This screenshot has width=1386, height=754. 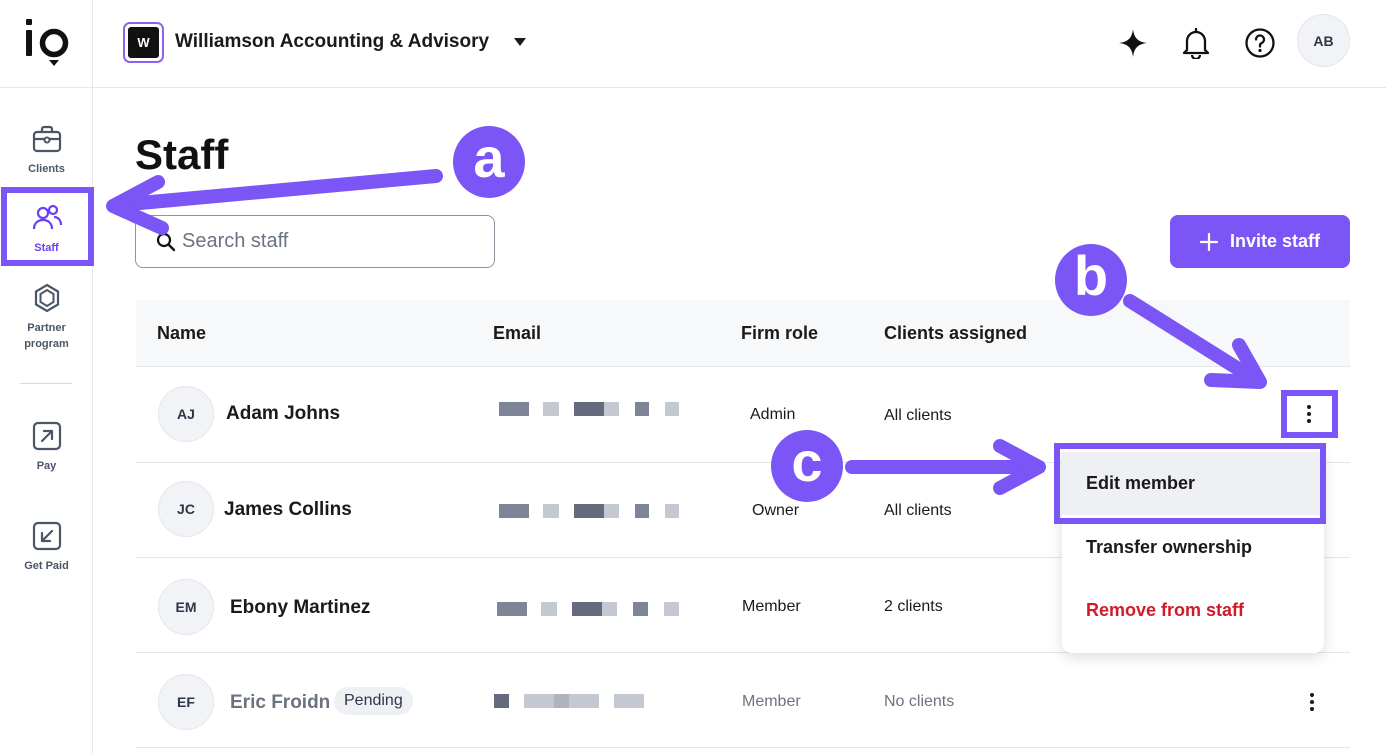 I want to click on page-title: Staff, so click(x=182, y=154).